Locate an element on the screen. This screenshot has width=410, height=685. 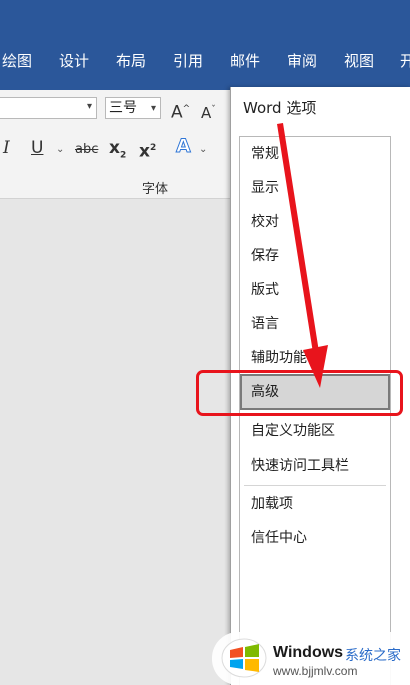
watermark-brand-cn: 系统之家 is located at coordinates (373, 656).